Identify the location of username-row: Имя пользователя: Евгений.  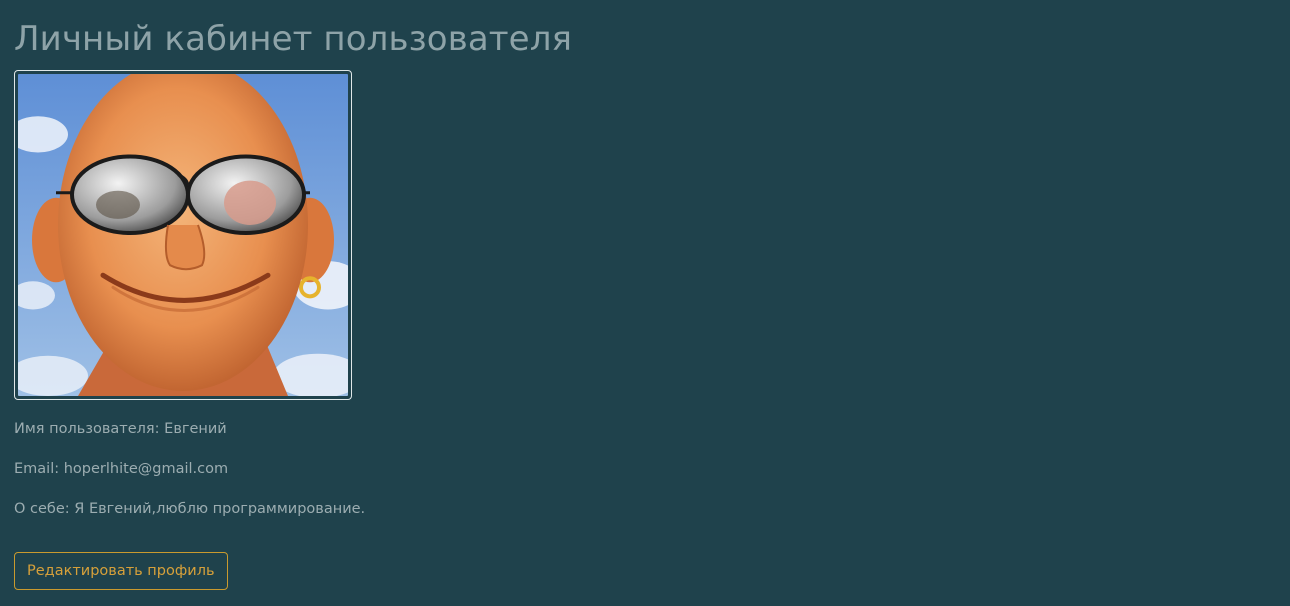
(120, 429).